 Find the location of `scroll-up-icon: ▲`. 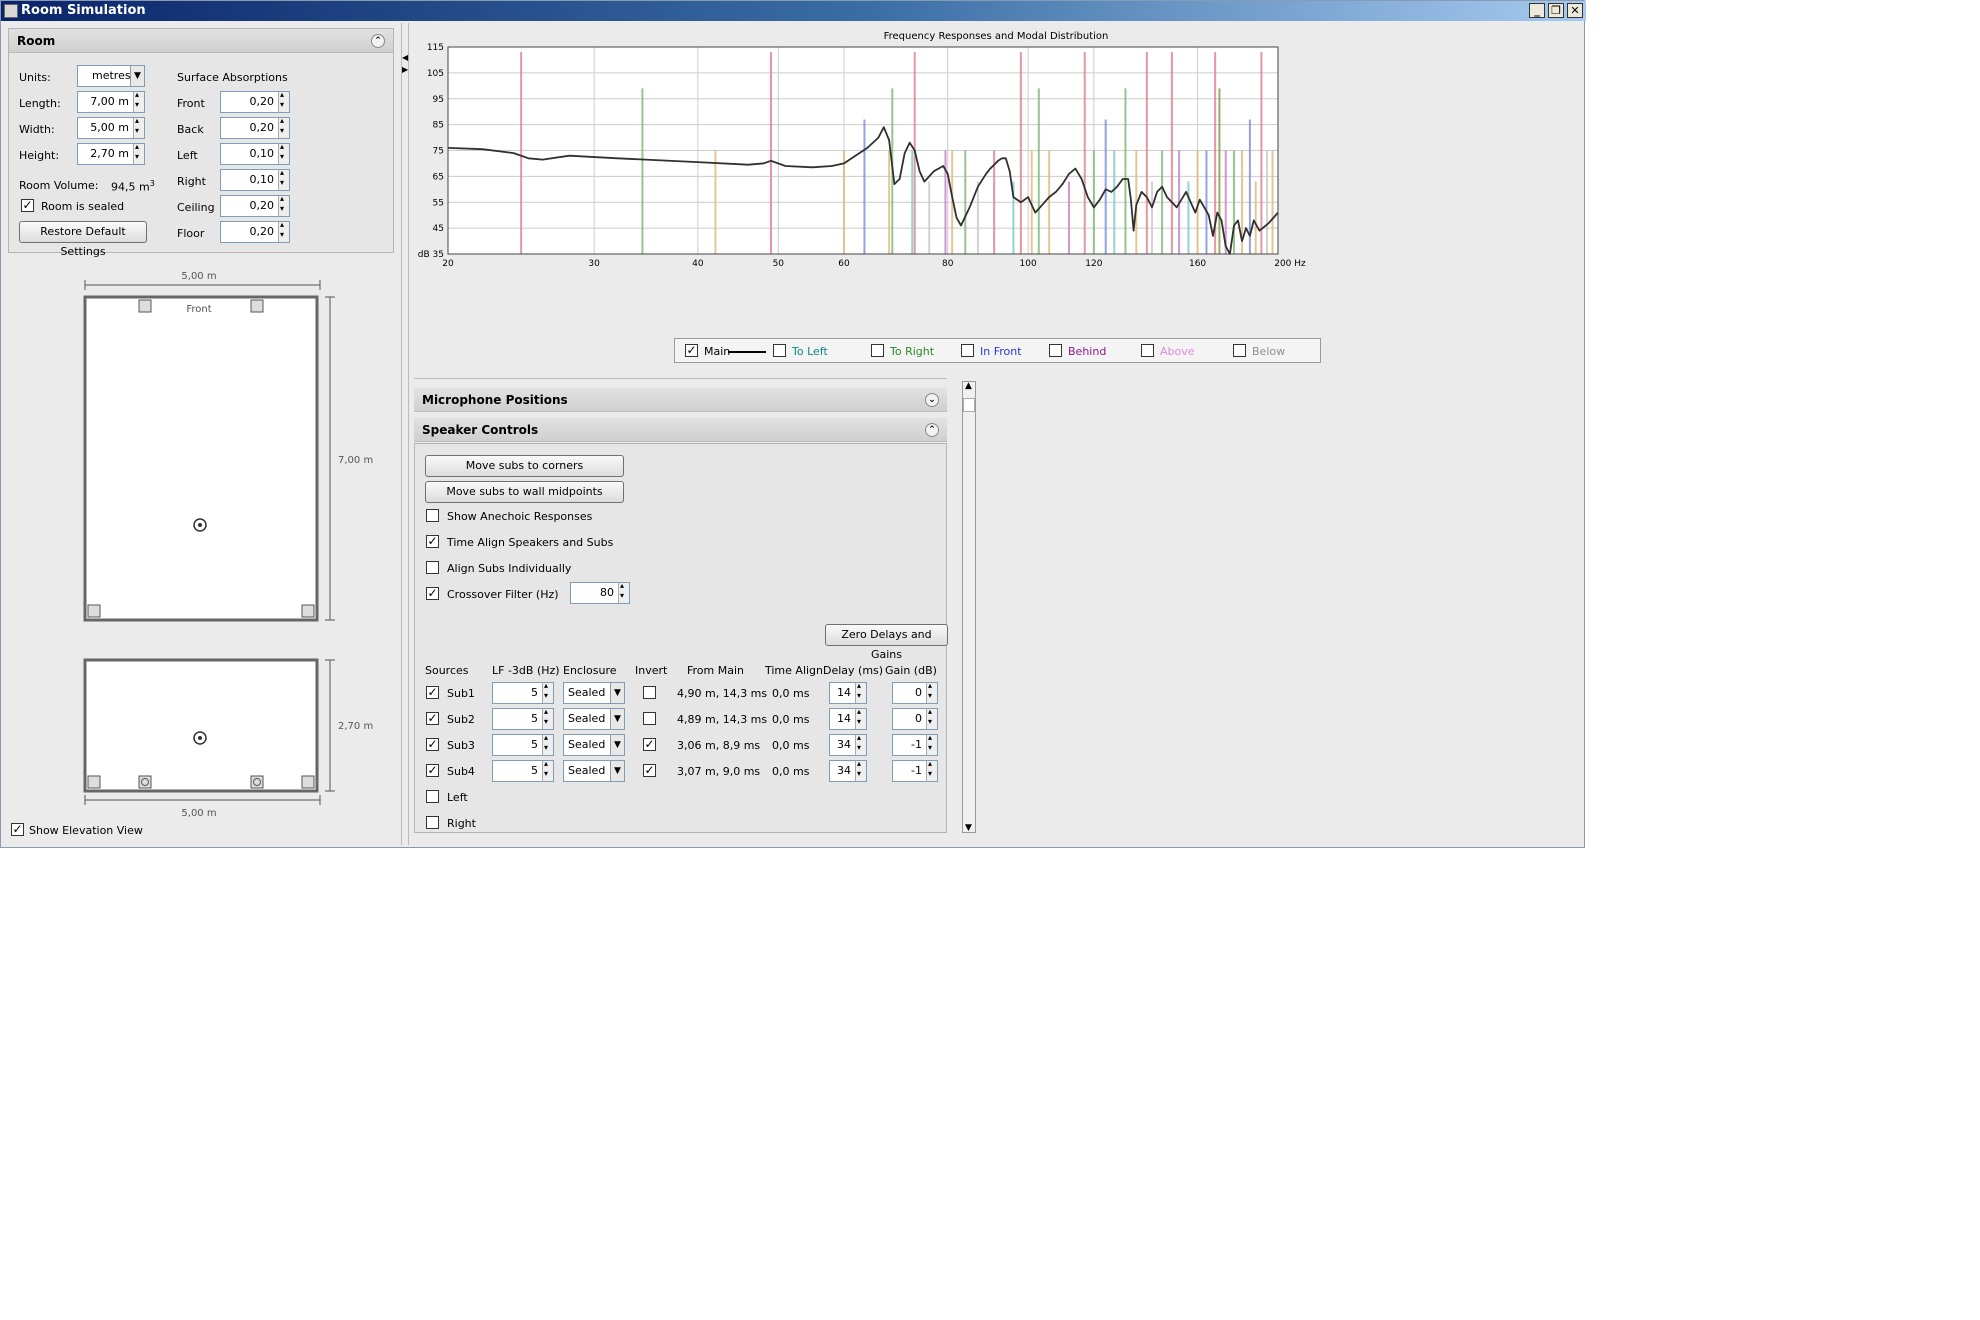

scroll-up-icon: ▲ is located at coordinates (968, 386).